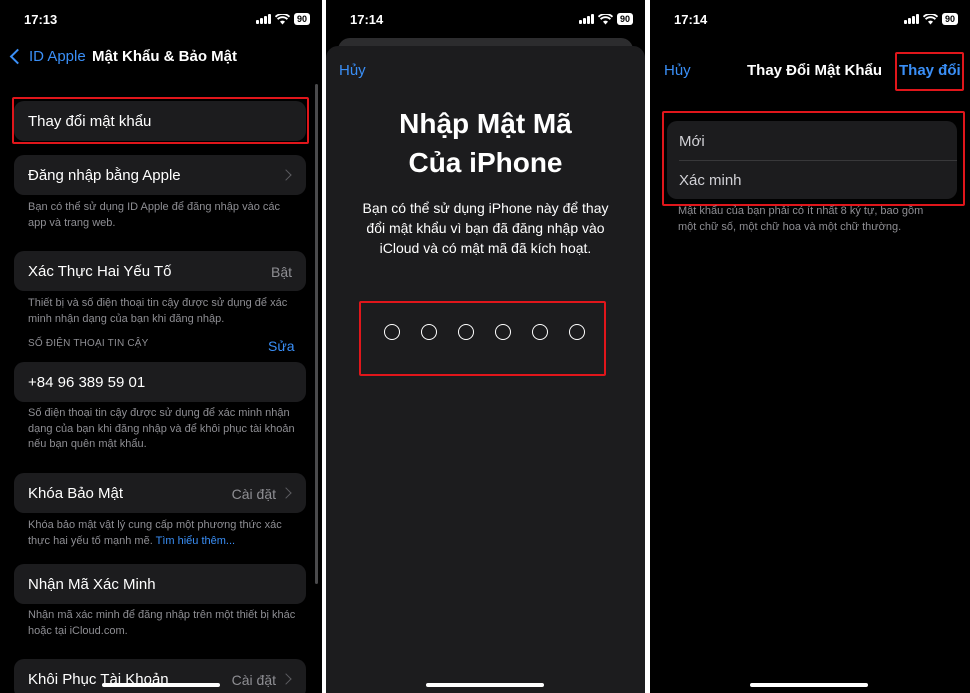 This screenshot has width=970, height=693. I want to click on highlight-box-change-button, so click(929, 71).